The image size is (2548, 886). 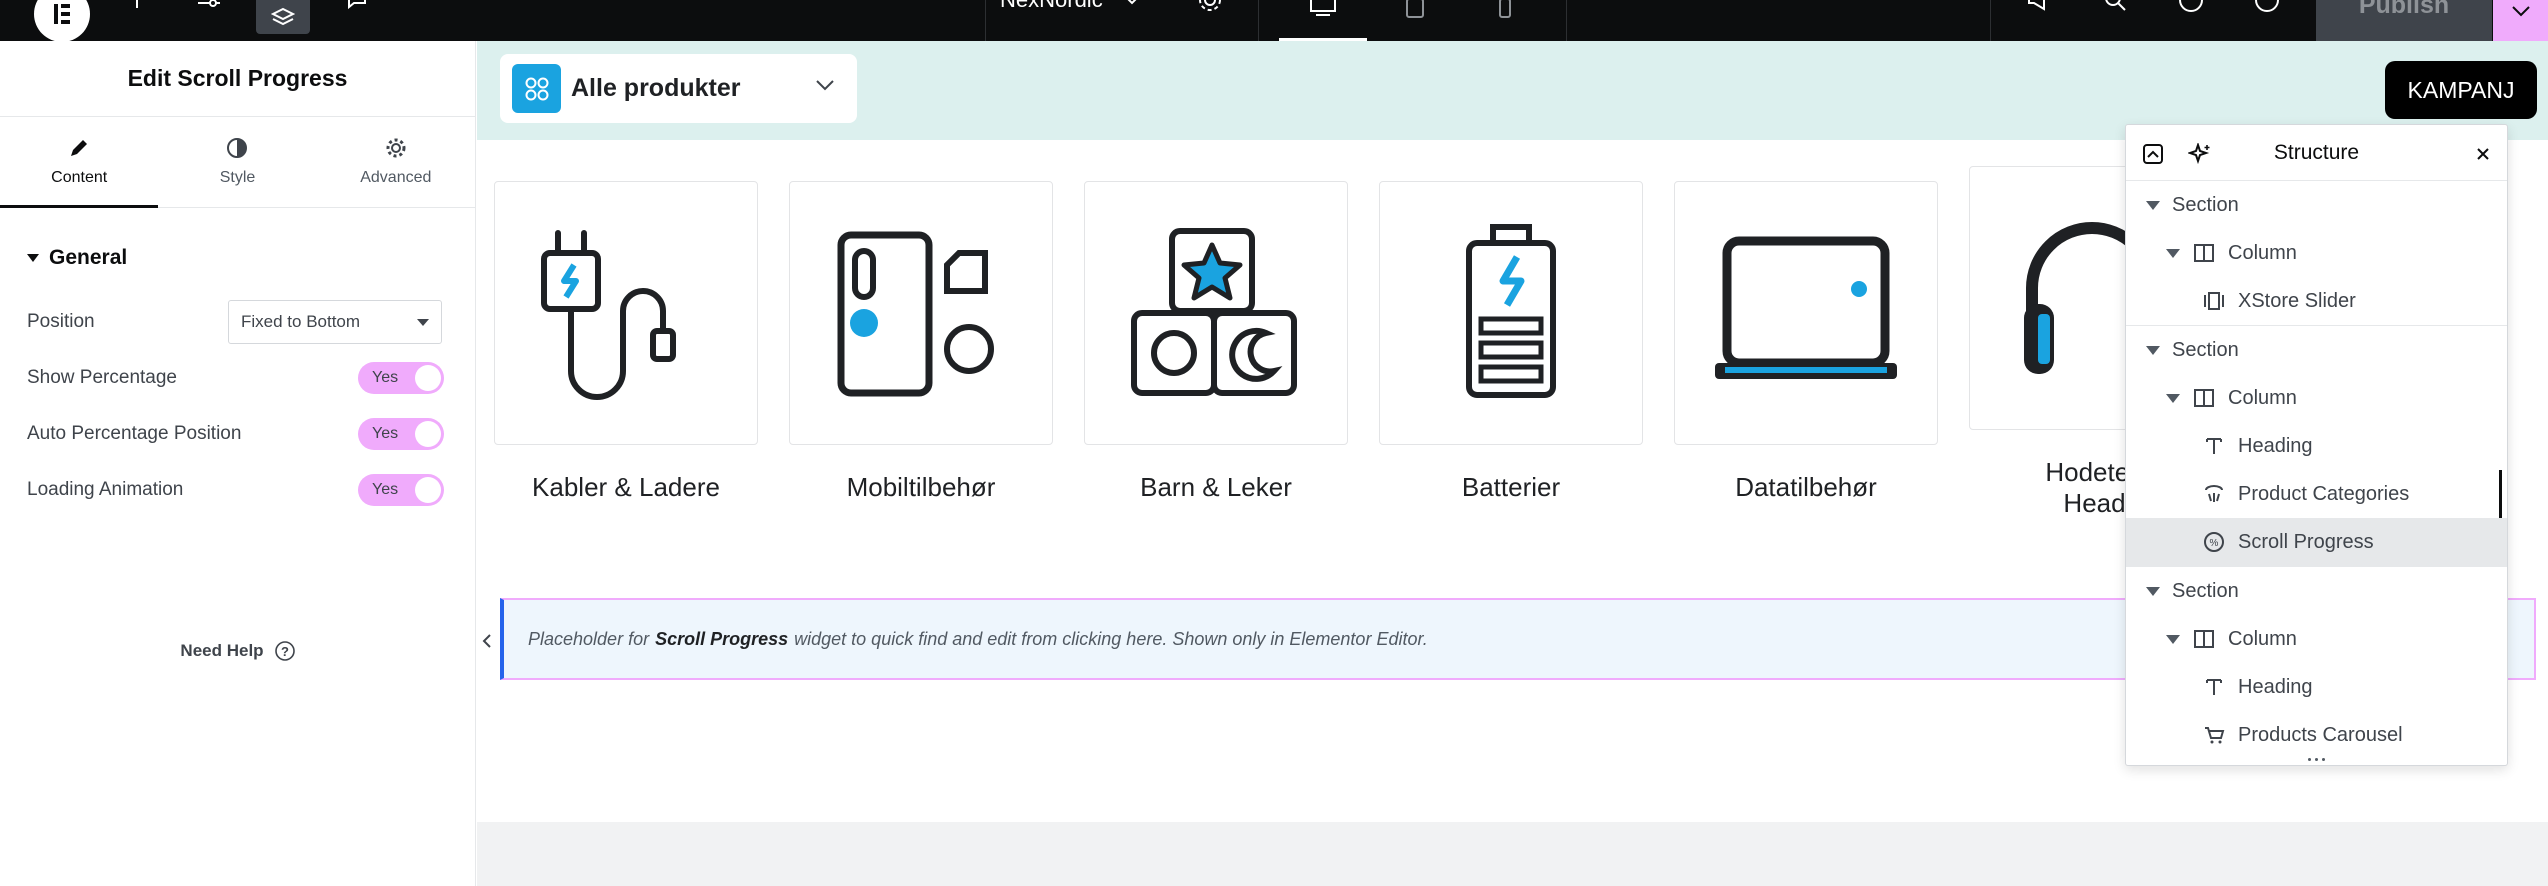 What do you see at coordinates (237, 162) in the screenshot?
I see `tab-style: Style` at bounding box center [237, 162].